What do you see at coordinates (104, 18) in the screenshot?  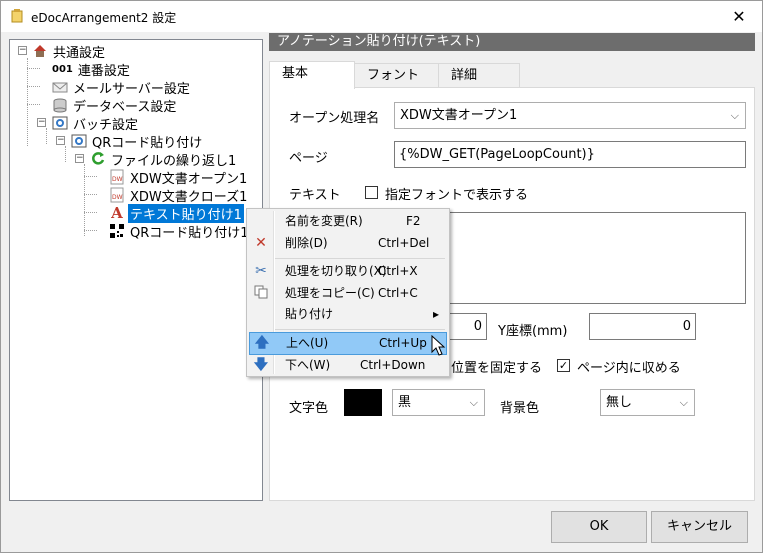 I see `window-title: eDocArrangement2 設定` at bounding box center [104, 18].